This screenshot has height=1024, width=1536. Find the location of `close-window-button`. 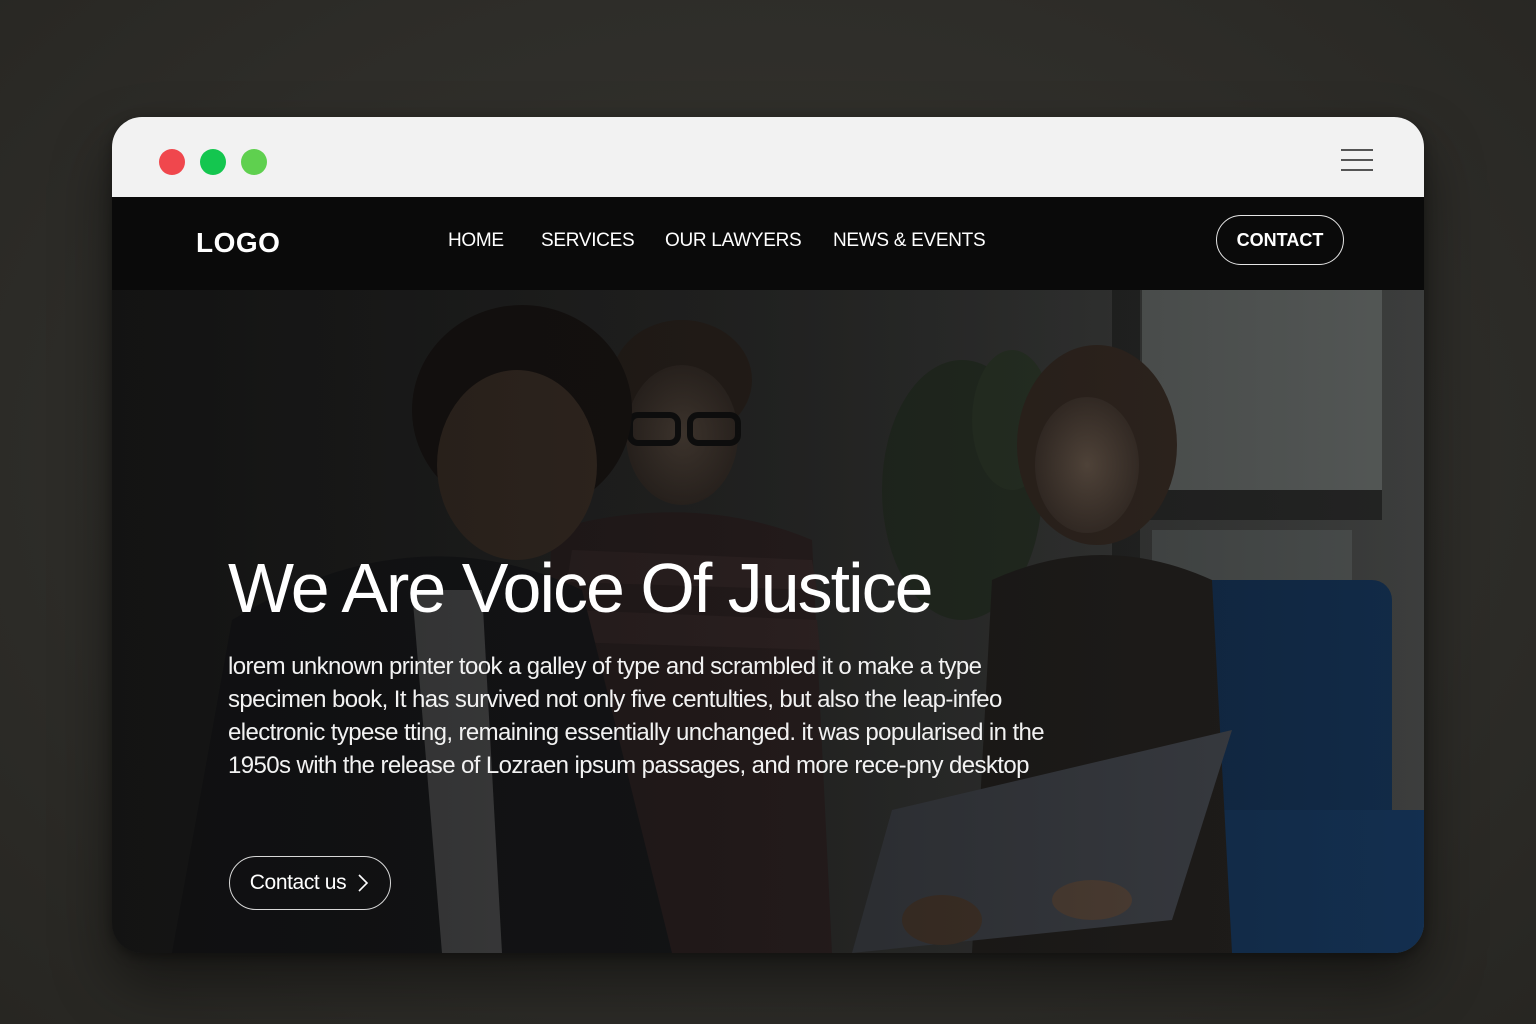

close-window-button is located at coordinates (172, 162).